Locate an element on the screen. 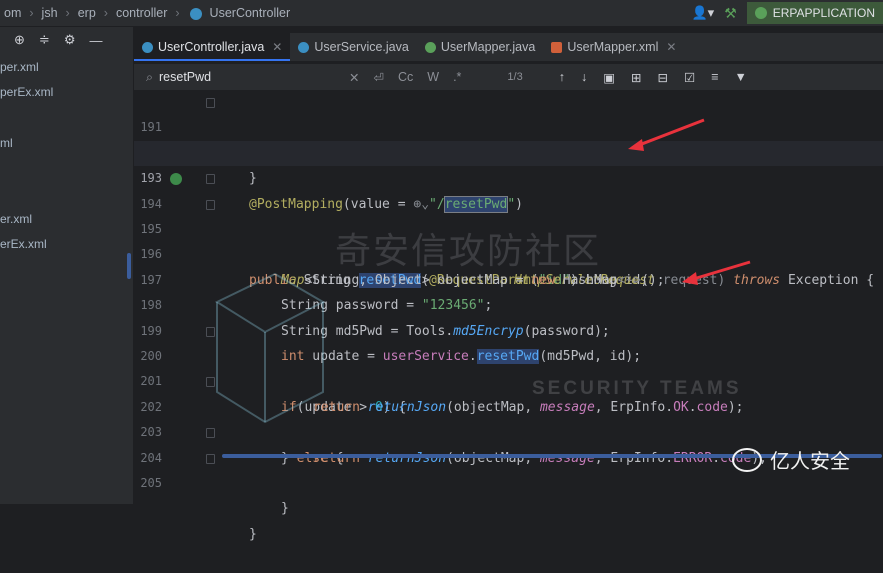 The width and height of the screenshot is (883, 573). tab-usercontroller: UserController.java ✕ is located at coordinates (212, 47).